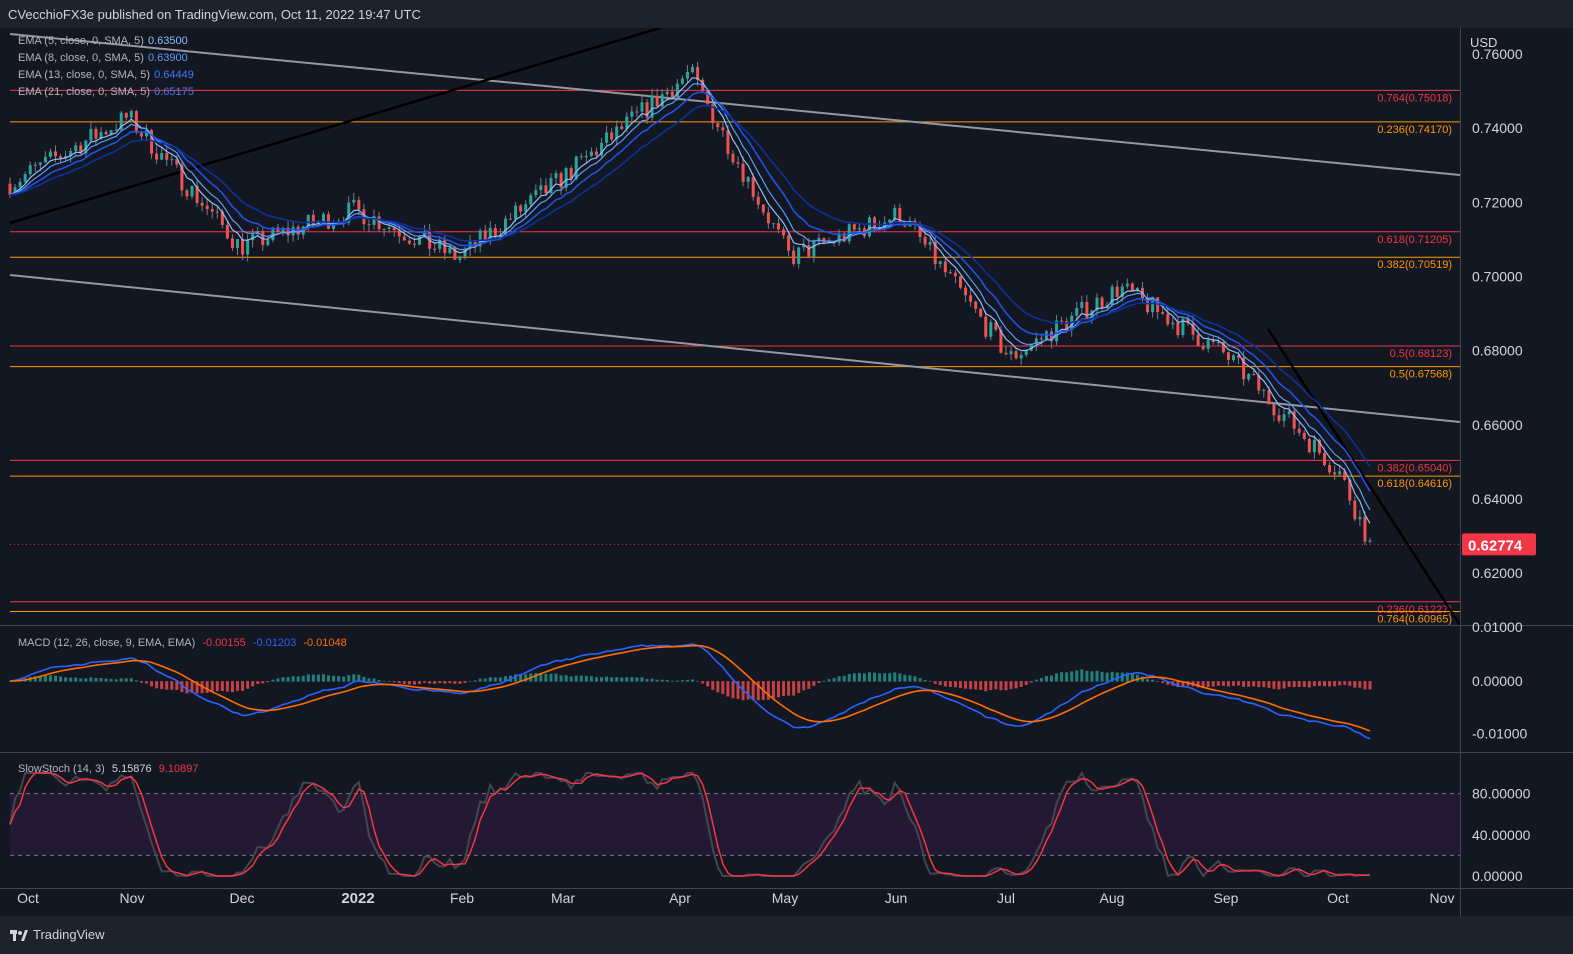  I want to click on price-tick-label: 0.62000, so click(1497, 573).